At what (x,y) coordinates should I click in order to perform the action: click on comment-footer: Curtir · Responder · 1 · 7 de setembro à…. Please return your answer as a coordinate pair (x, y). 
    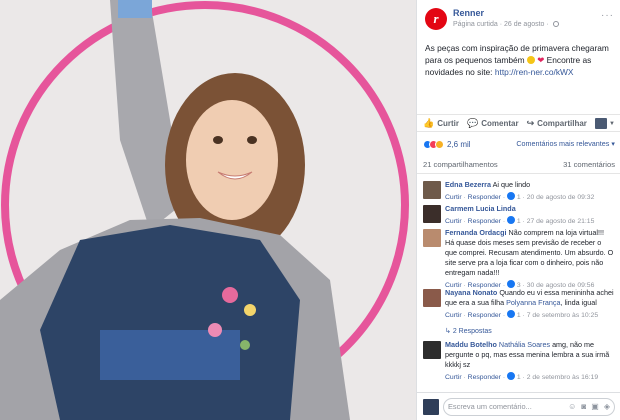
    Looking at the image, I should click on (522, 314).